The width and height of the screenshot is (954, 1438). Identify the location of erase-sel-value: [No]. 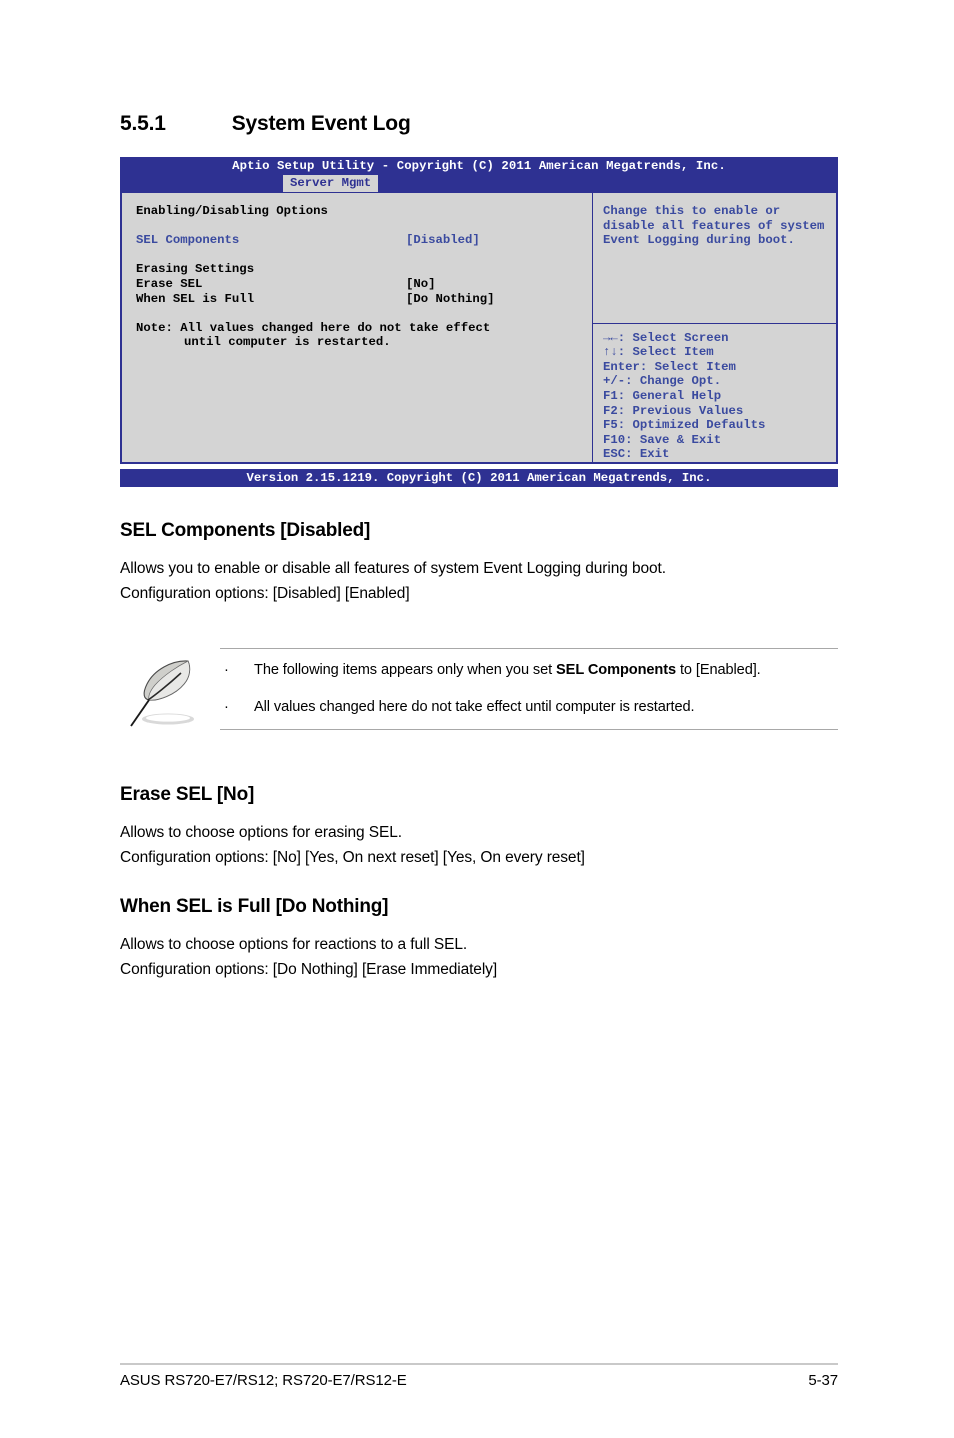
(421, 284).